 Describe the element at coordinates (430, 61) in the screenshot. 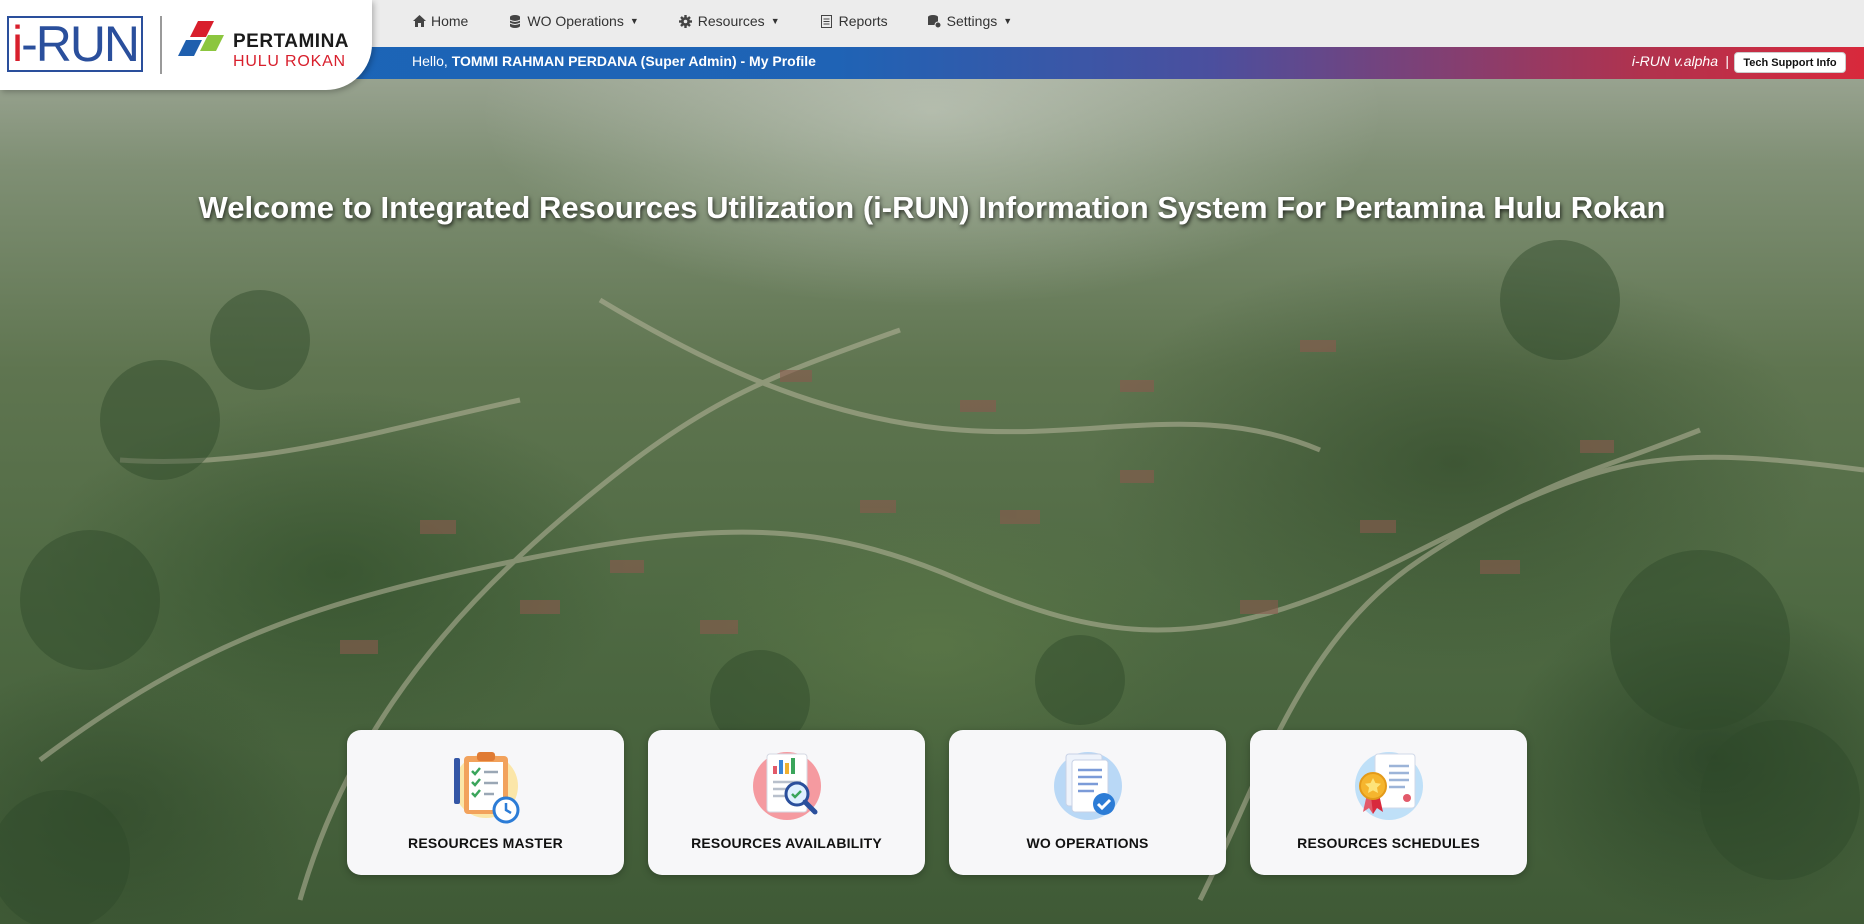

I see `greeting-label: Hello,` at that location.